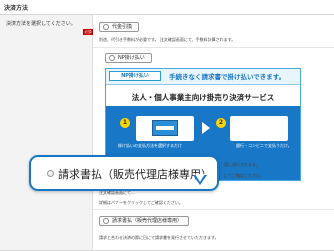 This screenshot has height=251, width=334. Describe the element at coordinates (50, 173) in the screenshot. I see `callout-radio` at that location.